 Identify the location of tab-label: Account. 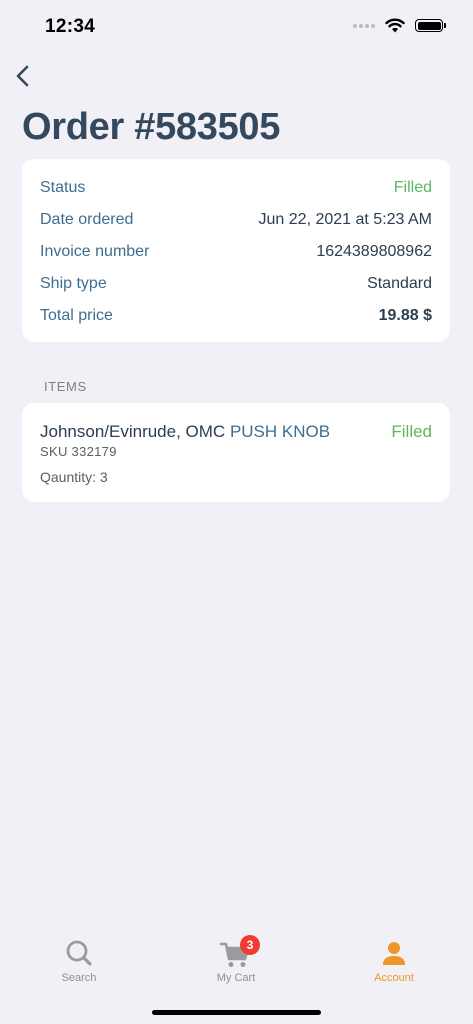
(394, 978).